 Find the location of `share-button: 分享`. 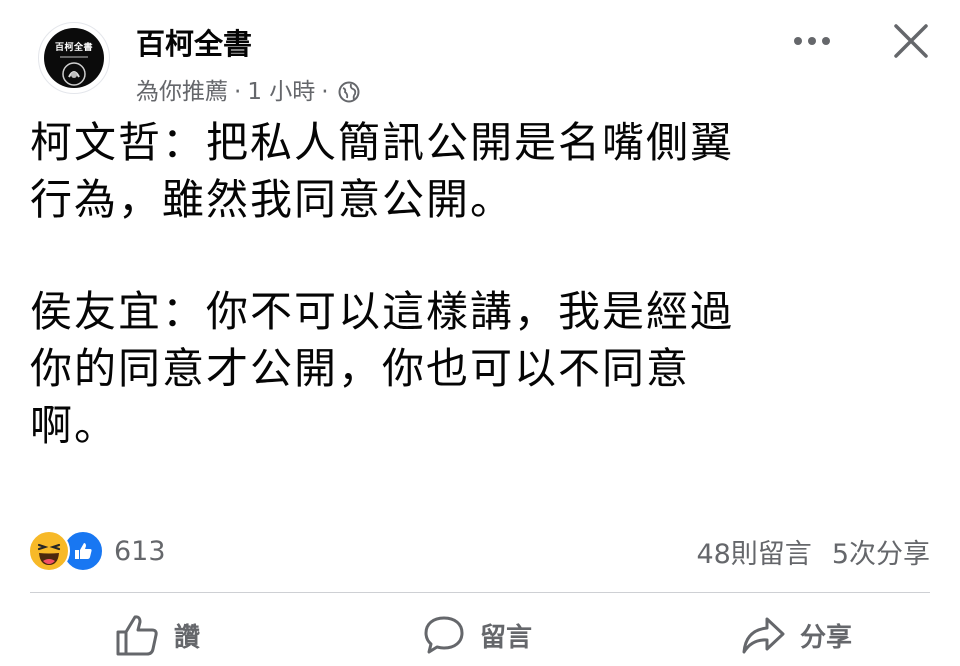

share-button: 分享 is located at coordinates (796, 635).